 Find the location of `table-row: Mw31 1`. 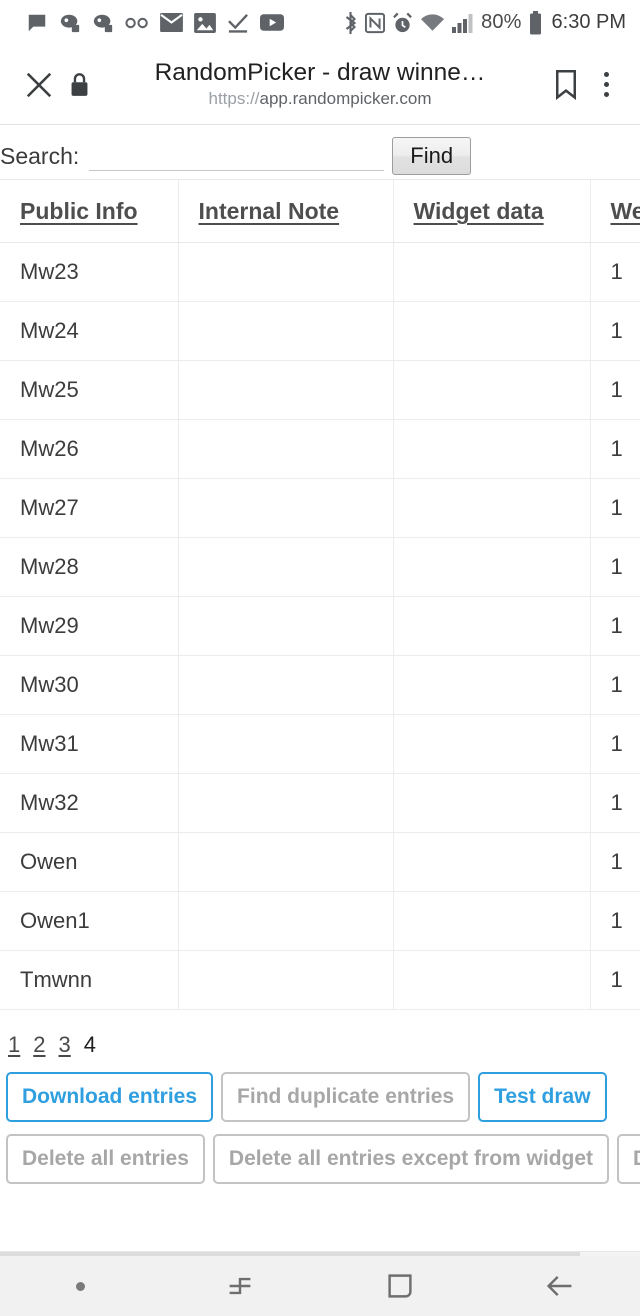

table-row: Mw31 1 is located at coordinates (320, 744).